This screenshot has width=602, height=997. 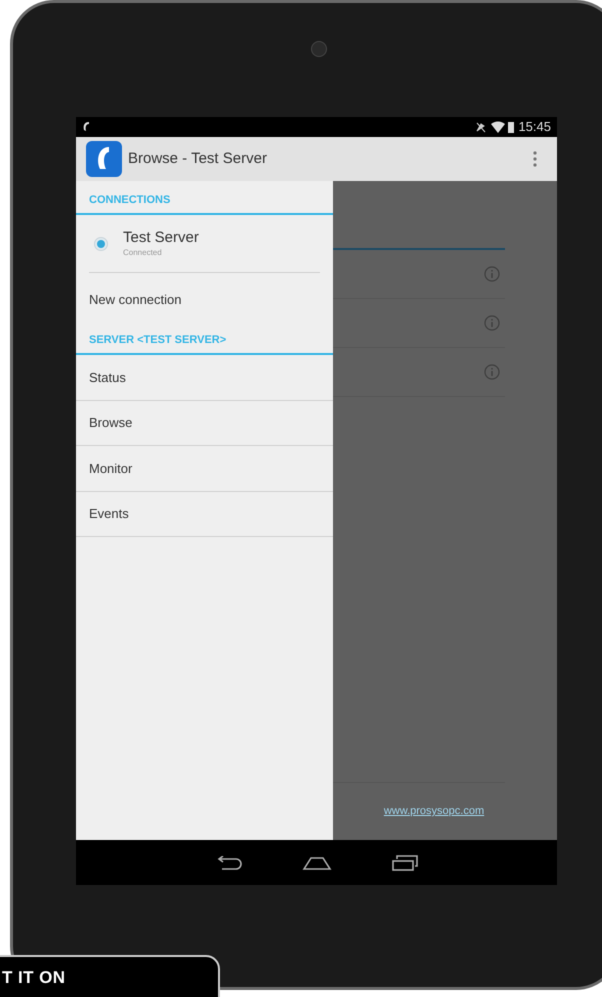 What do you see at coordinates (161, 237) in the screenshot?
I see `connection-name: Test Server` at bounding box center [161, 237].